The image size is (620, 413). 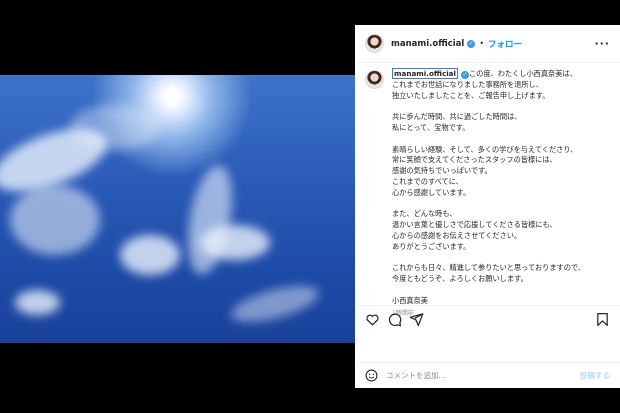 I want to click on post-header: manami.official ✓ • フォロー ···, so click(x=487, y=44).